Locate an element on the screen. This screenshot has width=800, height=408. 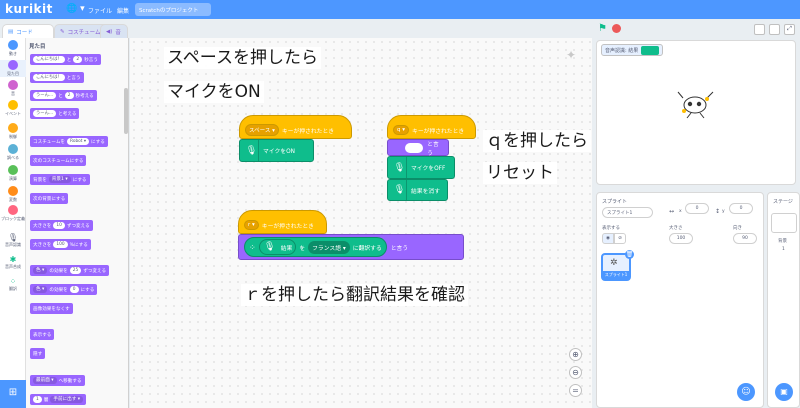
category-translate: ⁘ 翻訳 is located at coordinates (13, 284).